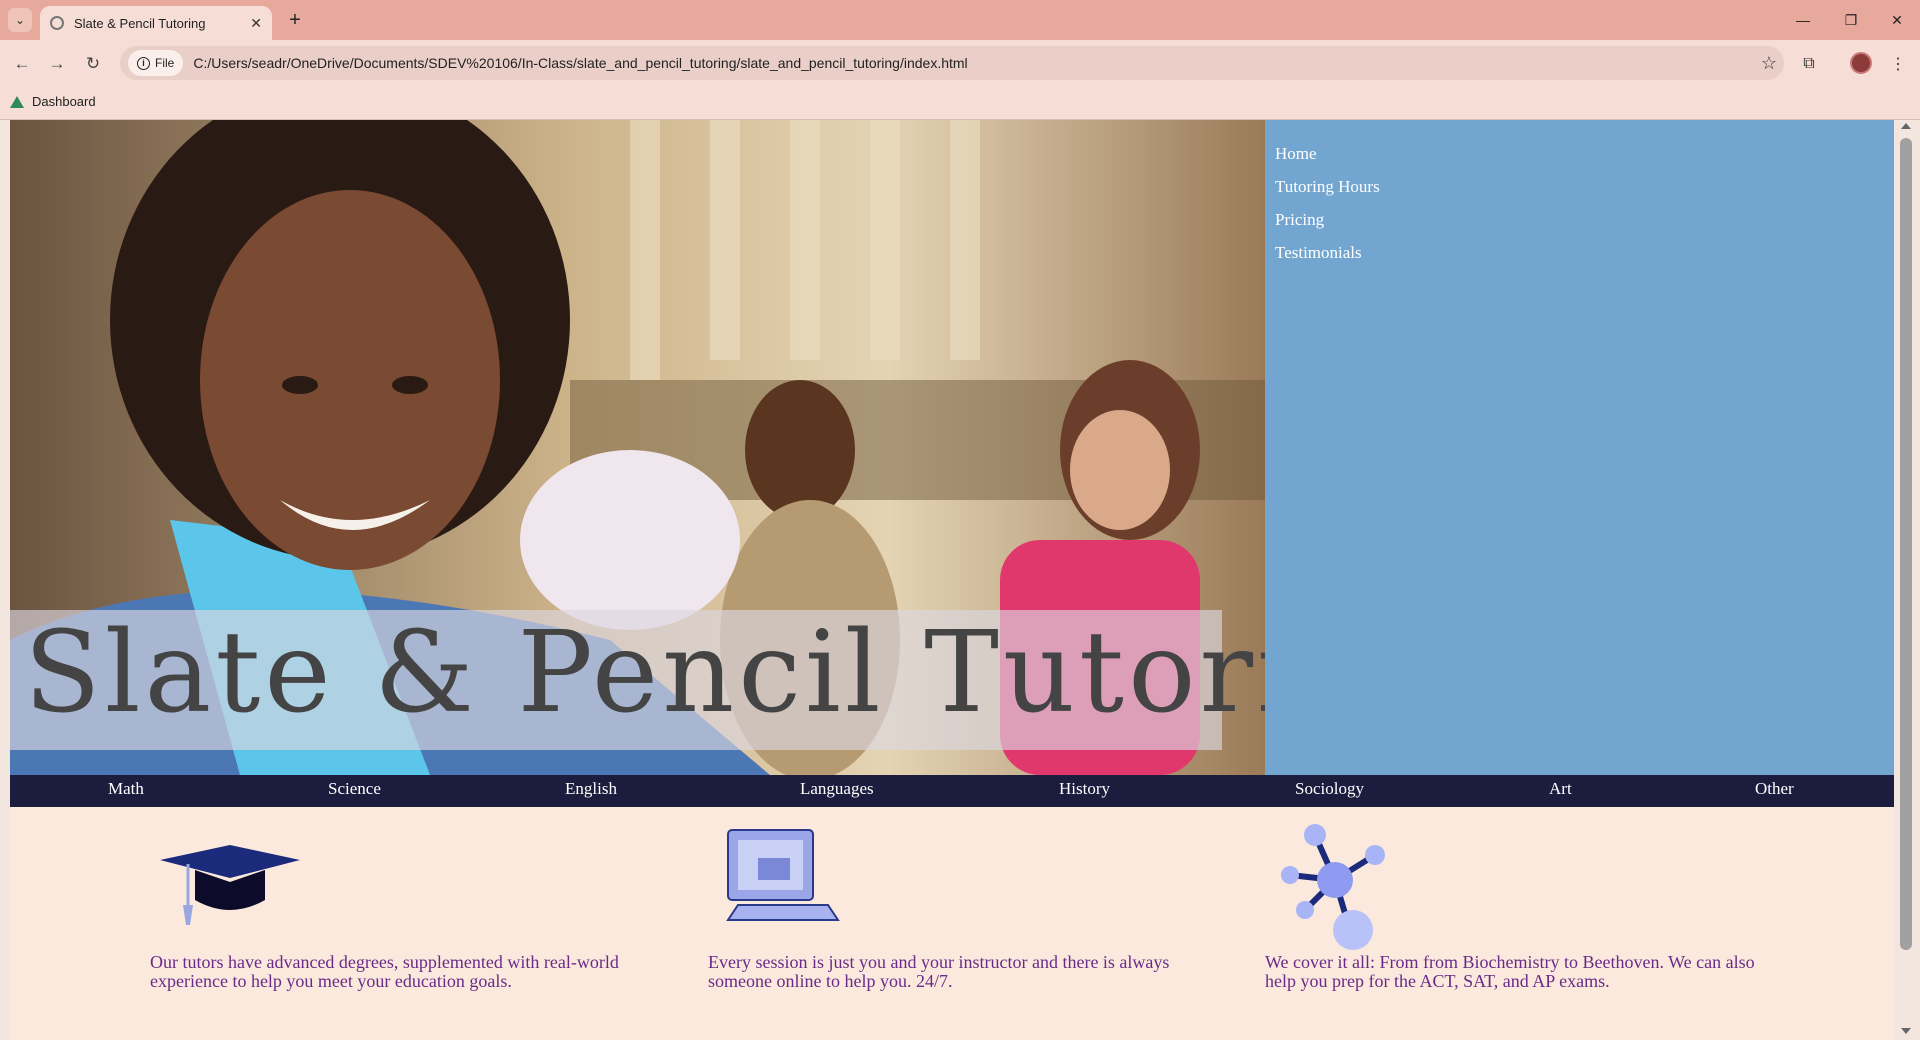 This screenshot has height=1040, width=1920. Describe the element at coordinates (354, 789) in the screenshot. I see `subject-link-science: Science` at that location.